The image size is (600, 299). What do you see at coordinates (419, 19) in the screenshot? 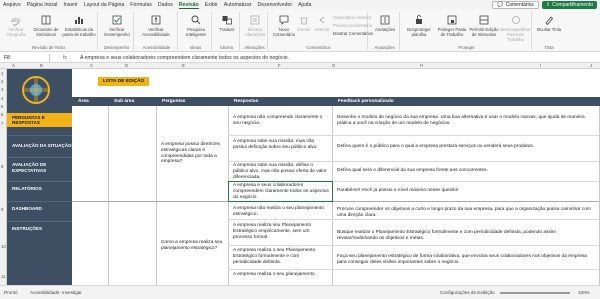
I see `unlock-icon` at bounding box center [419, 19].